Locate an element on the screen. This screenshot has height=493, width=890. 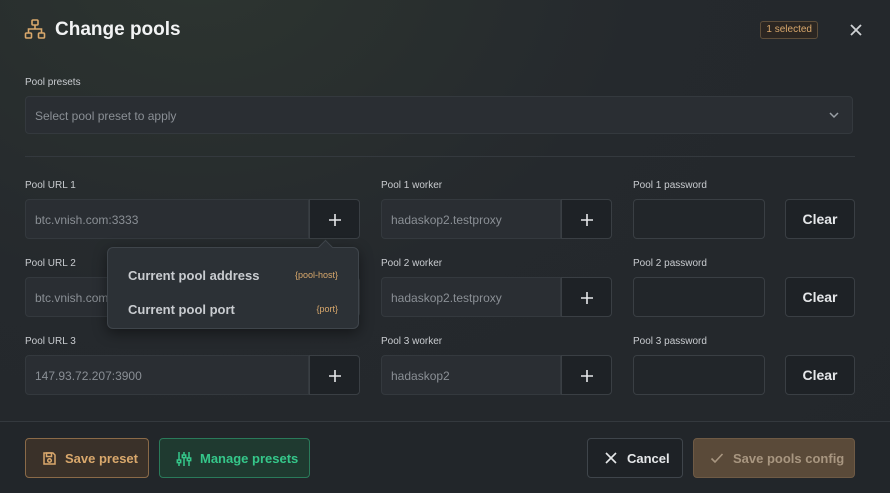
pool-1-password-input is located at coordinates (699, 219).